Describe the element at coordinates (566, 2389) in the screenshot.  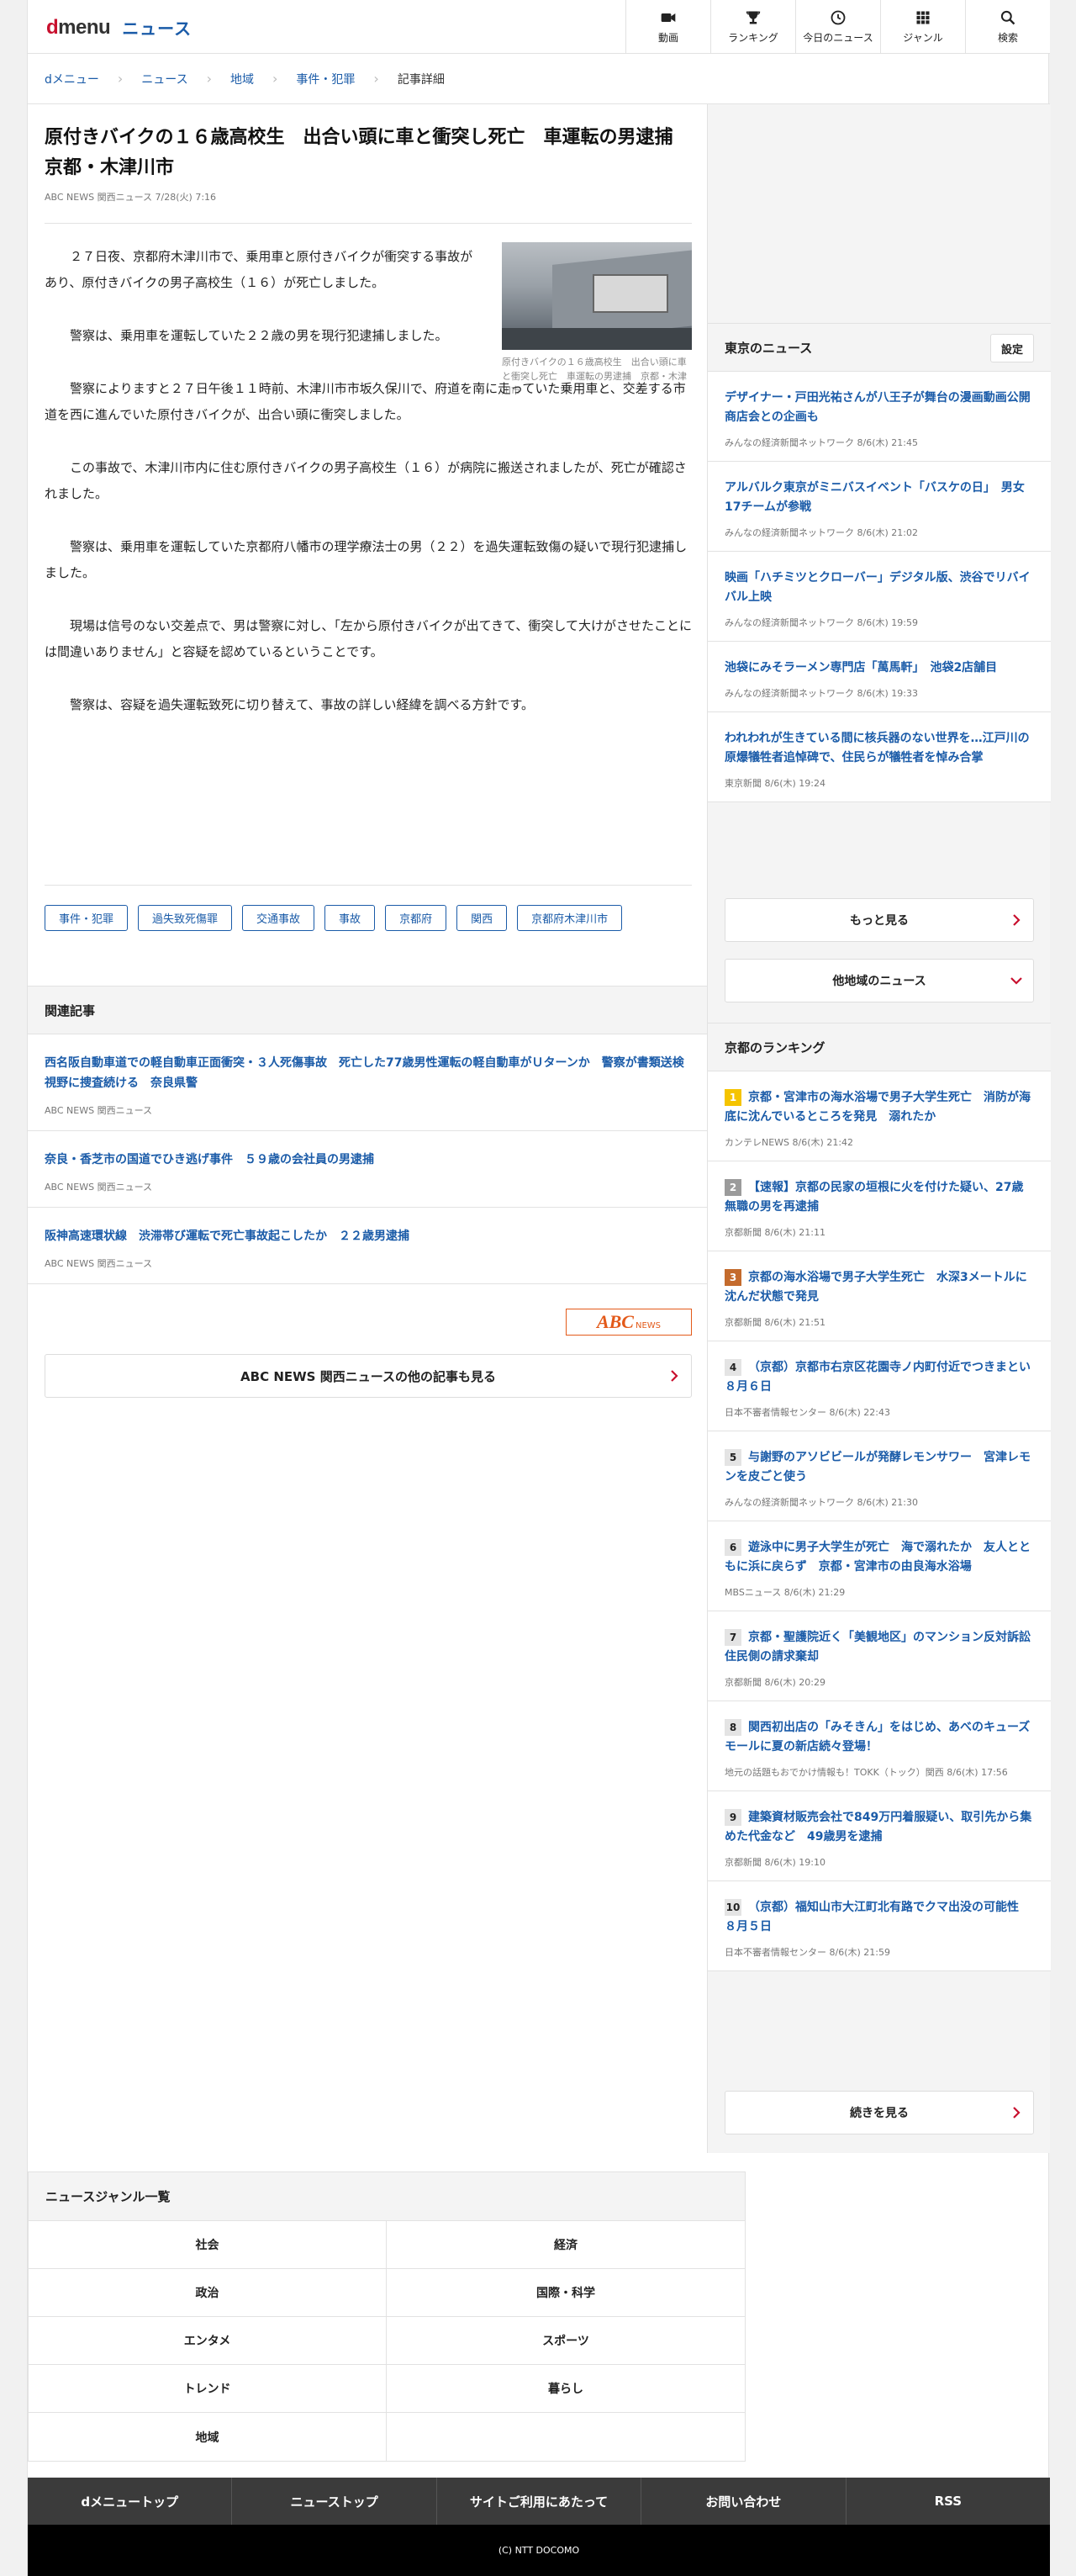
I see `genre-life: 暮らし` at that location.